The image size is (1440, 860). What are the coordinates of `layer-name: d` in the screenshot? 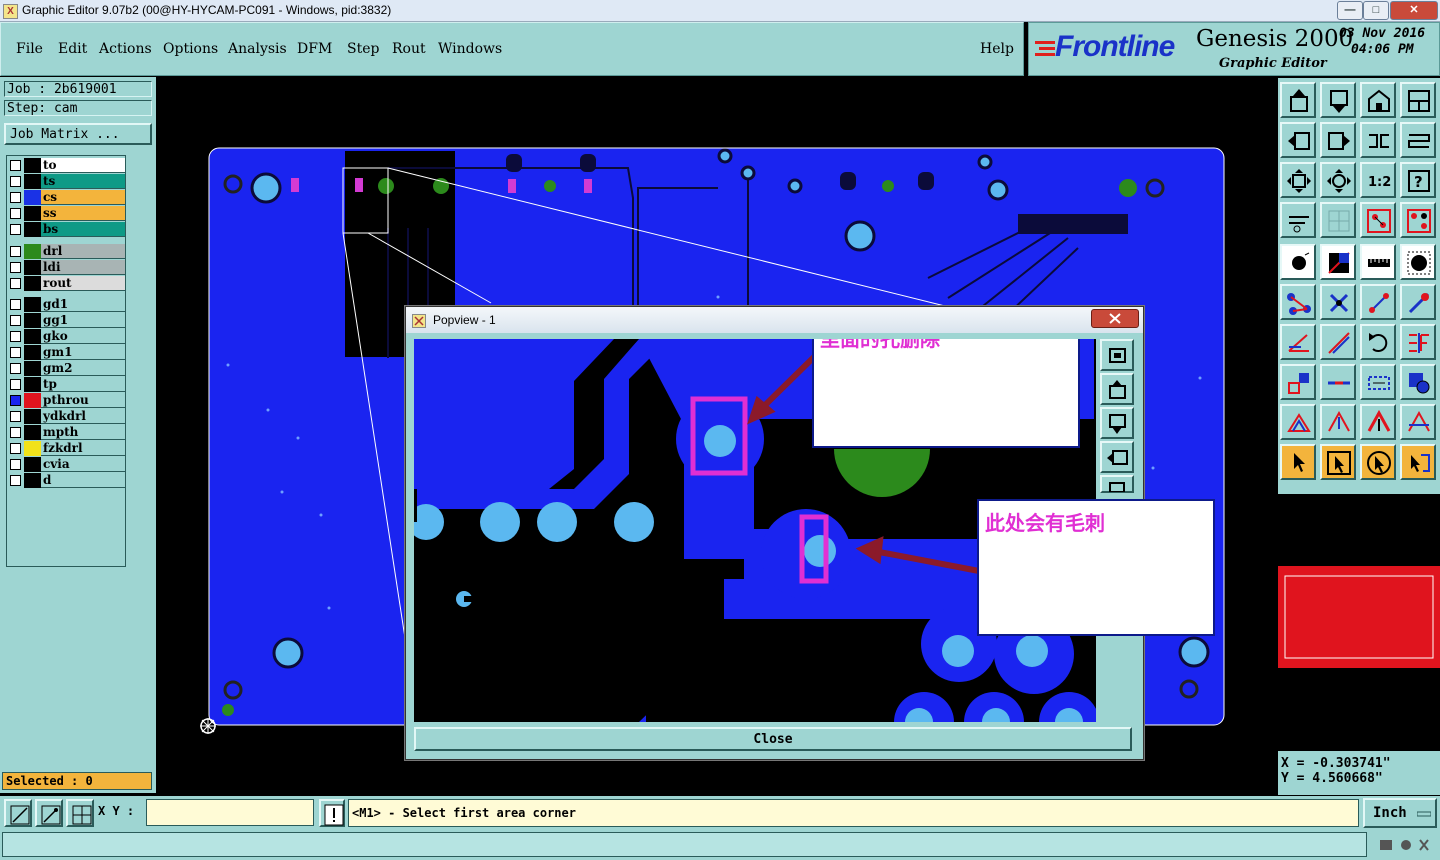 It's located at (83, 480).